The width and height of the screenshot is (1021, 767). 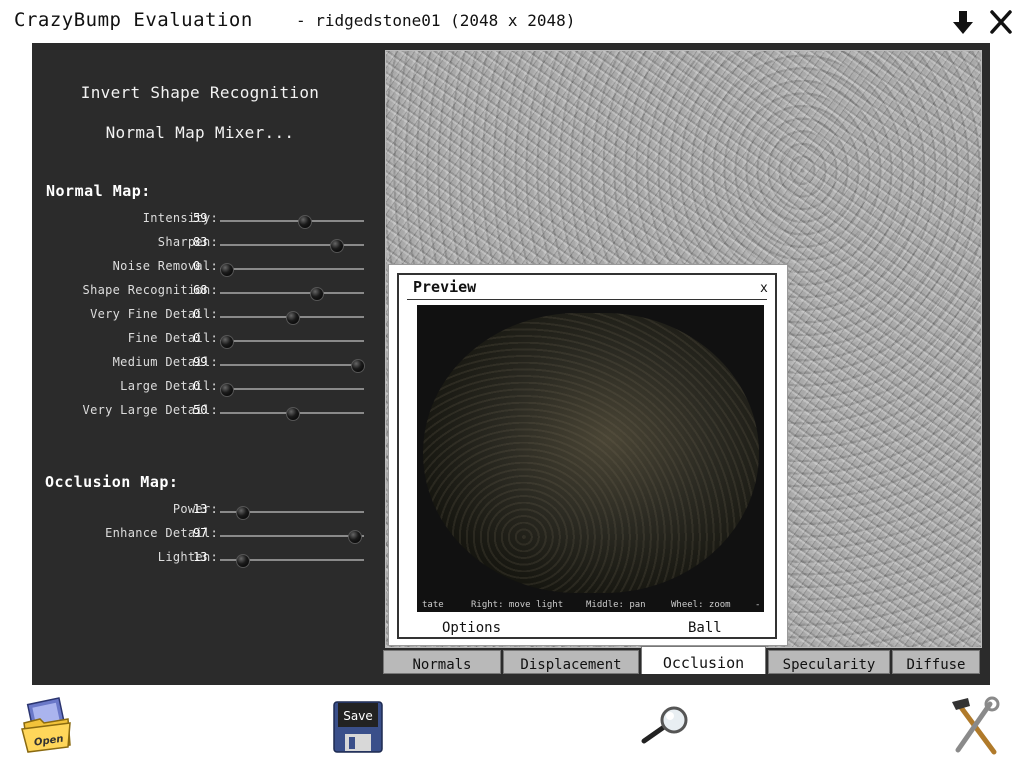 What do you see at coordinates (758, 605) in the screenshot?
I see `hint-more: -` at bounding box center [758, 605].